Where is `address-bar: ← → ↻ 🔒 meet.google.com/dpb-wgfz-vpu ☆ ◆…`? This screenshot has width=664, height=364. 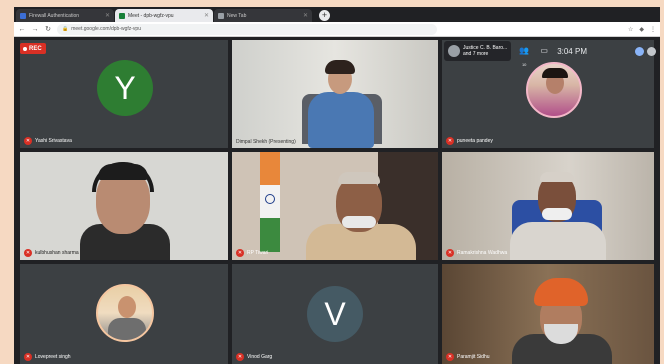 address-bar: ← → ↻ 🔒 meet.google.com/dpb-wgfz-vpu ☆ ◆… is located at coordinates (337, 29).